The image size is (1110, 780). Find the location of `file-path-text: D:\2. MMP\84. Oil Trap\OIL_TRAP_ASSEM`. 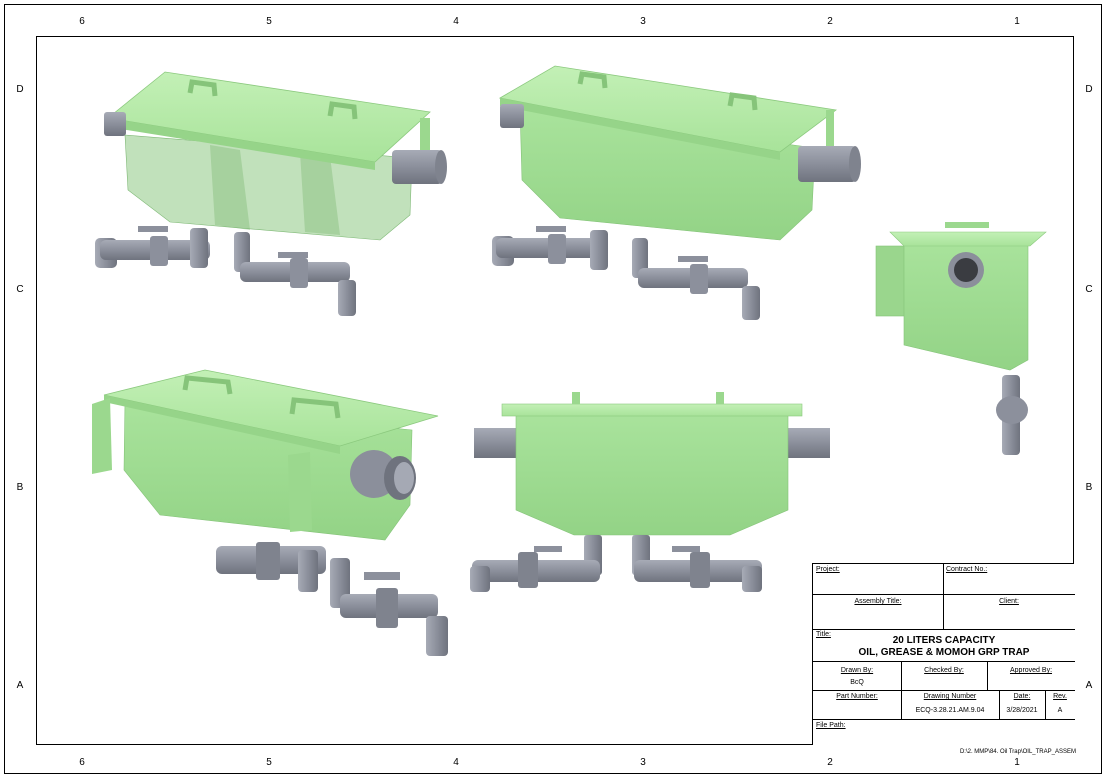

file-path-text: D:\2. MMP\84. Oil Trap\OIL_TRAP_ASSEM is located at coordinates (1017, 752).